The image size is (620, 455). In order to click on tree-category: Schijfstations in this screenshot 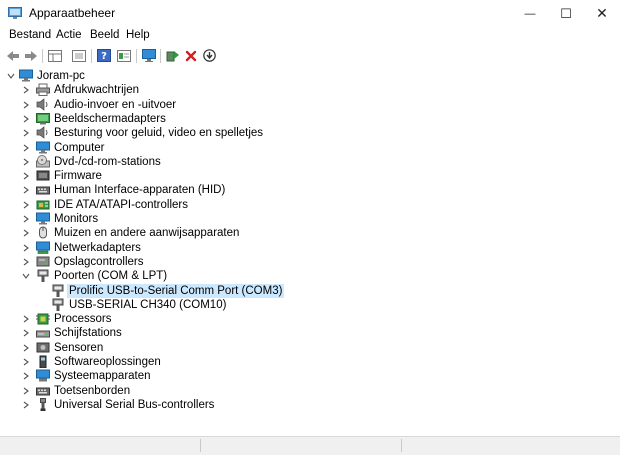, I will do `click(300, 333)`.